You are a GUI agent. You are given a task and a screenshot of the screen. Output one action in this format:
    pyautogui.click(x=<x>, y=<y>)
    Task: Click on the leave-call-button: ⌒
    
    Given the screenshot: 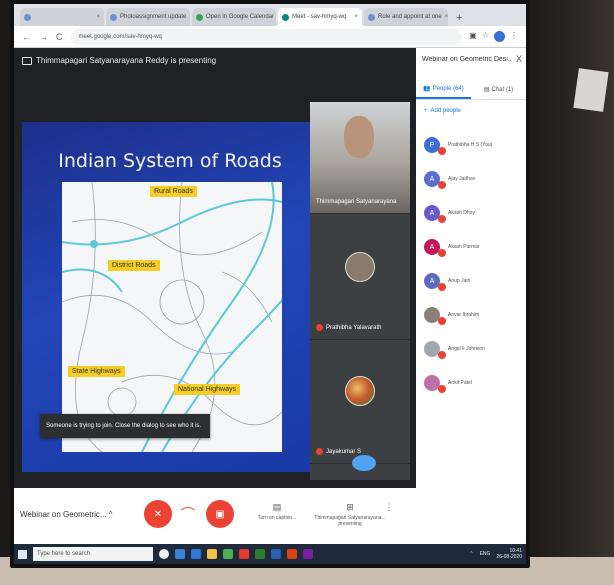 What is the action you would take?
    pyautogui.click(x=188, y=514)
    